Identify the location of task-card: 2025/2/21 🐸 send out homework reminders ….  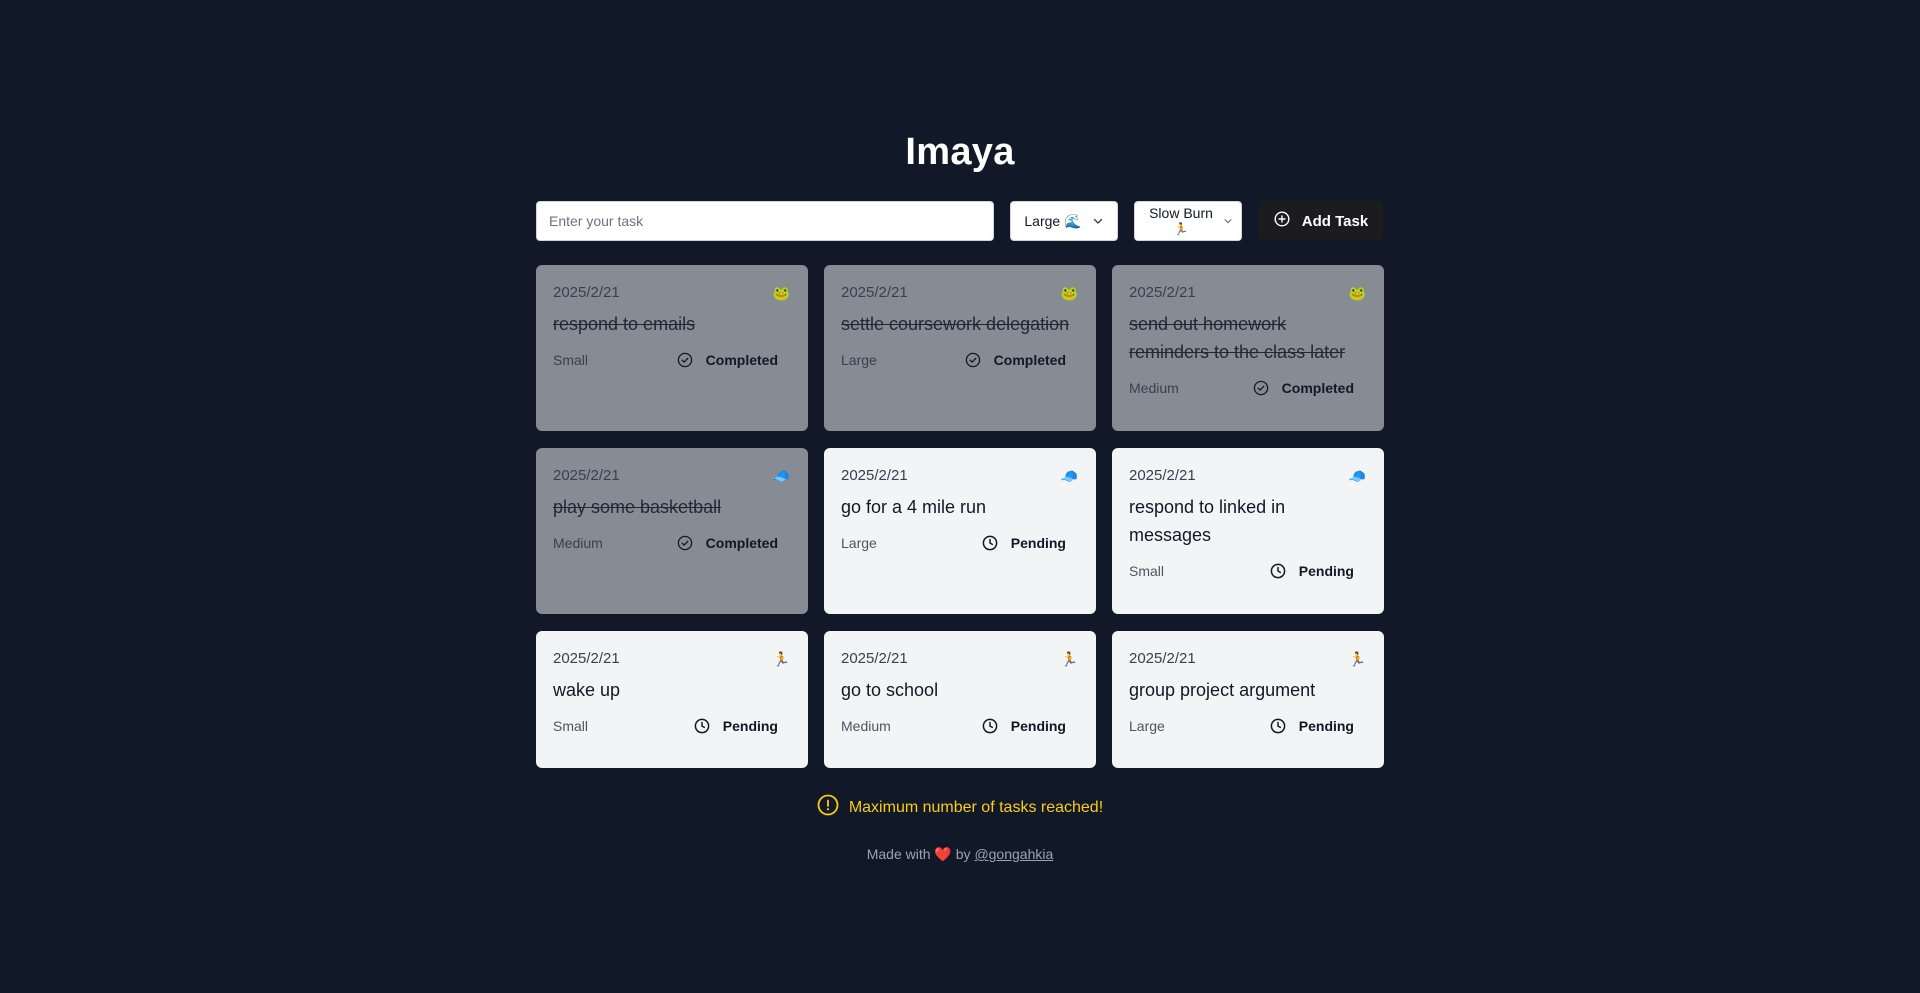
(1248, 348).